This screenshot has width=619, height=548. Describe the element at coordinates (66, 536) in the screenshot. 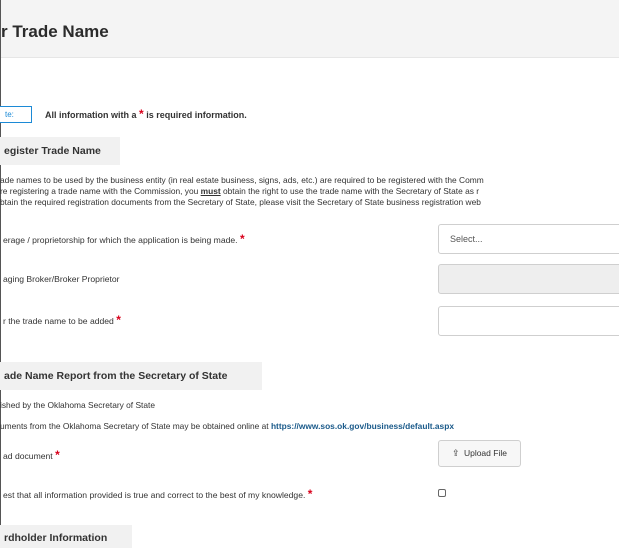

I see `cardholder-information-heading: rdholder Information` at that location.